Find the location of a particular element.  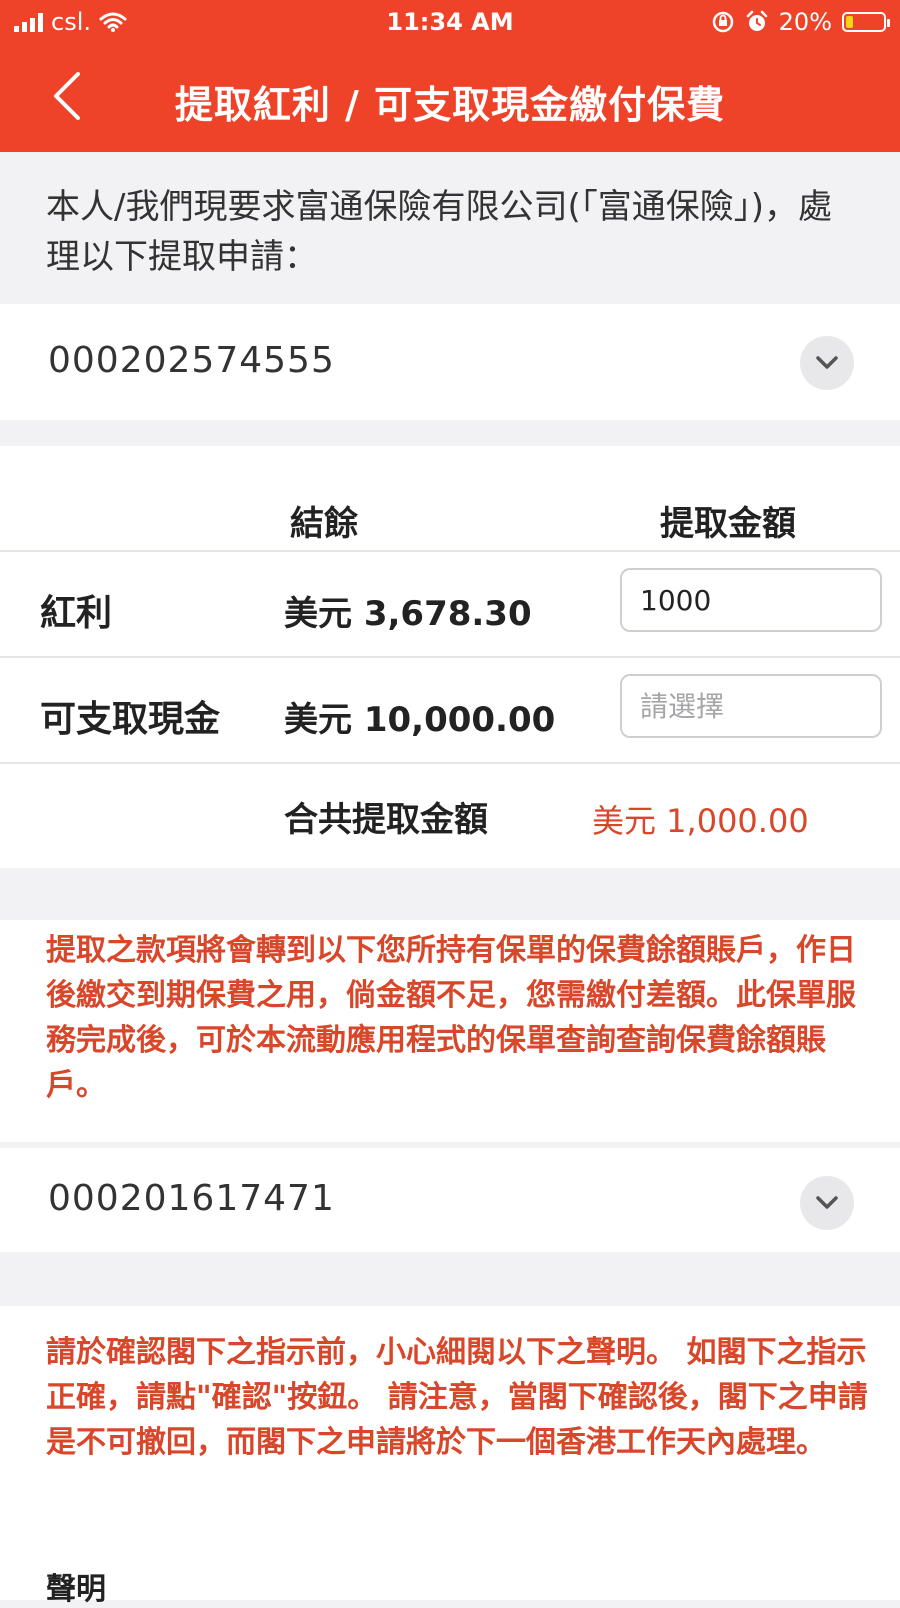

status-right: 20% is located at coordinates (800, 22).